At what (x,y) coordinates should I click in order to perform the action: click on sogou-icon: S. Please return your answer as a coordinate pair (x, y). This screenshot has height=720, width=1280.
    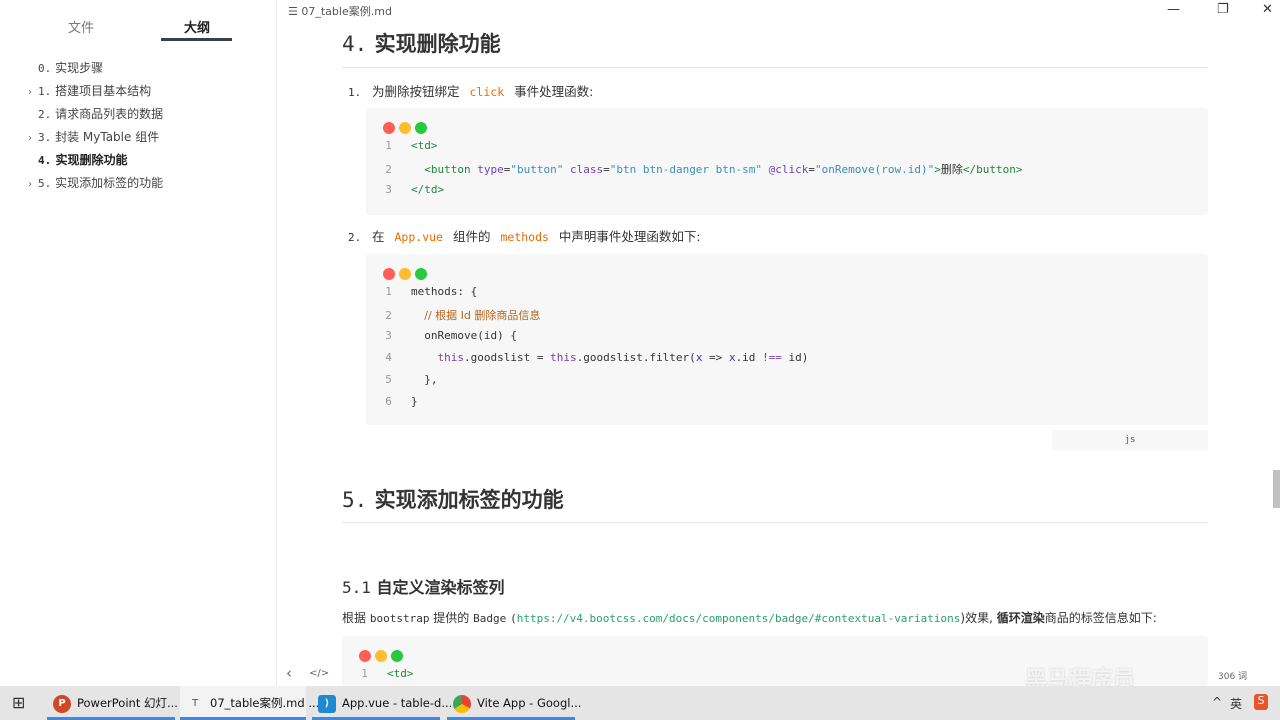
    Looking at the image, I should click on (1261, 702).